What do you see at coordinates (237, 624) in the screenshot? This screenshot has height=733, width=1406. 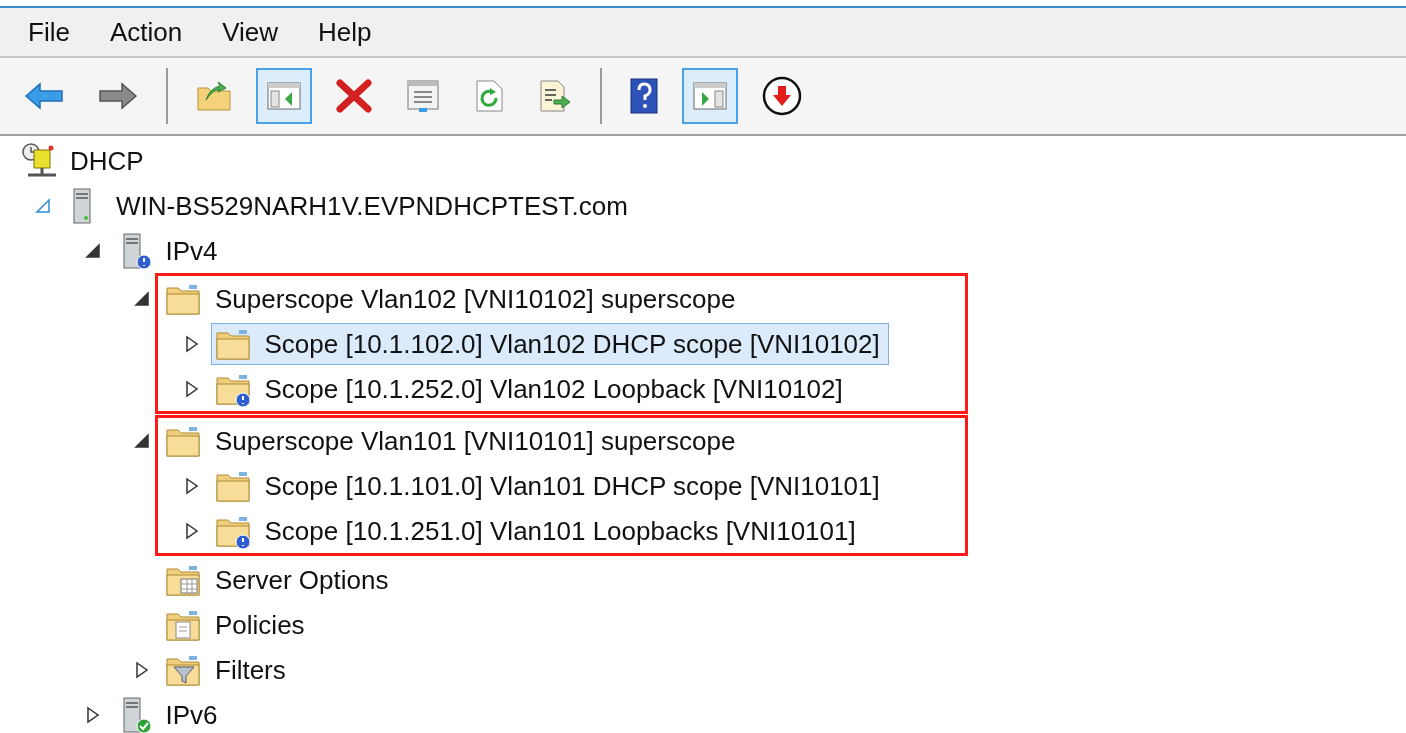 I see `tree-item: Policies` at bounding box center [237, 624].